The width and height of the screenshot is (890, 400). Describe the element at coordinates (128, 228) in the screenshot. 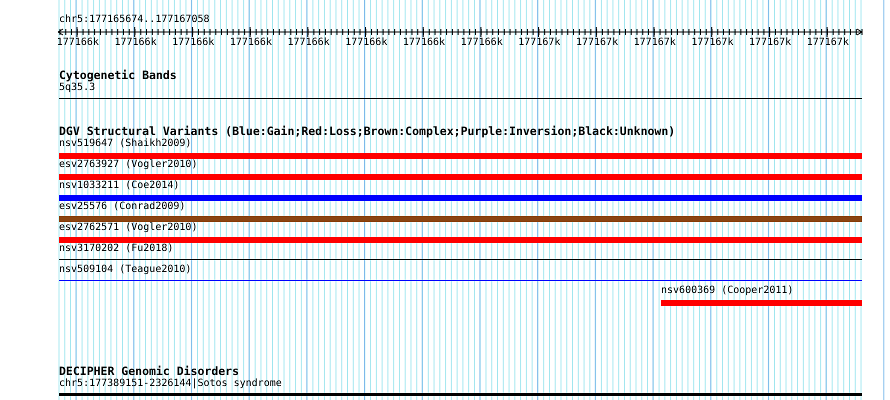

I see `feature-label: esv2762571 (Vogler2010)` at that location.